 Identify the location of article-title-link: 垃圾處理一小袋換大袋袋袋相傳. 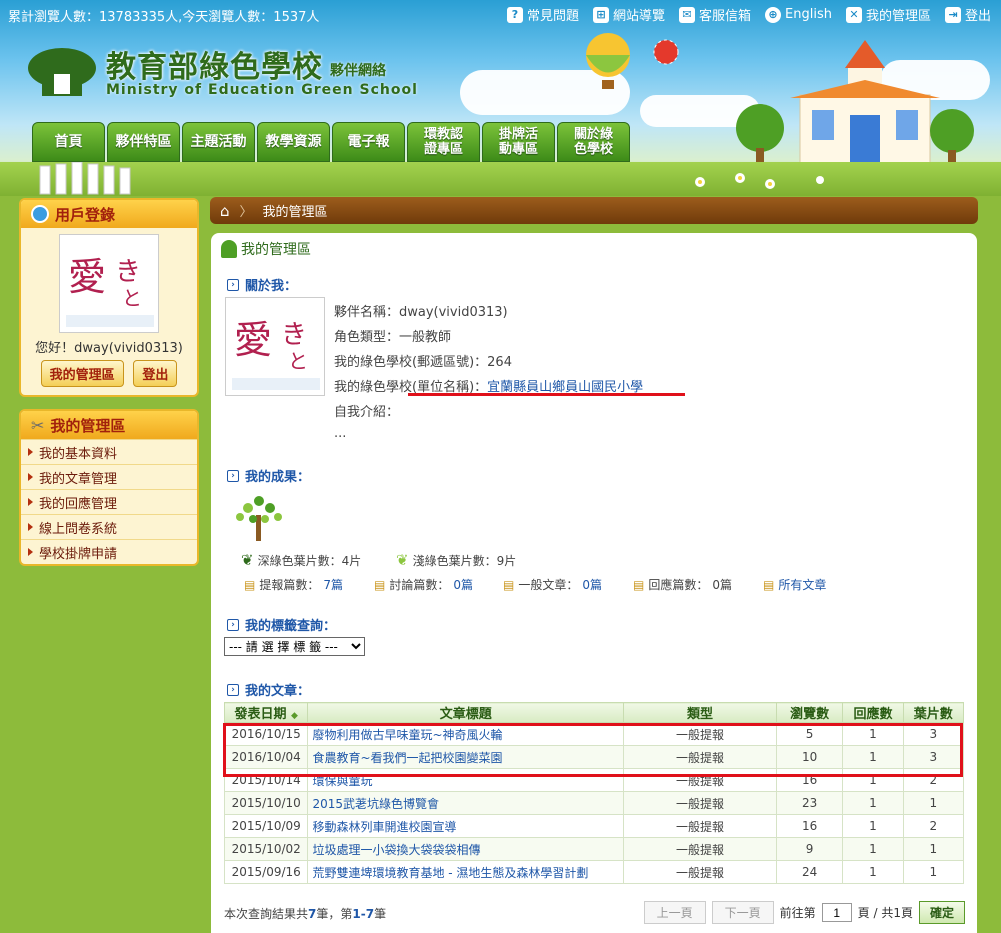
(396, 850).